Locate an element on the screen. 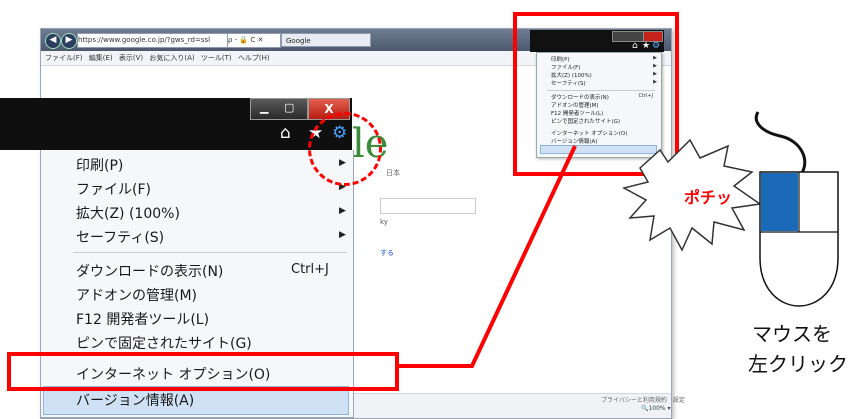 This screenshot has width=852, height=419. caption-line-2: 左クリック is located at coordinates (798, 364).